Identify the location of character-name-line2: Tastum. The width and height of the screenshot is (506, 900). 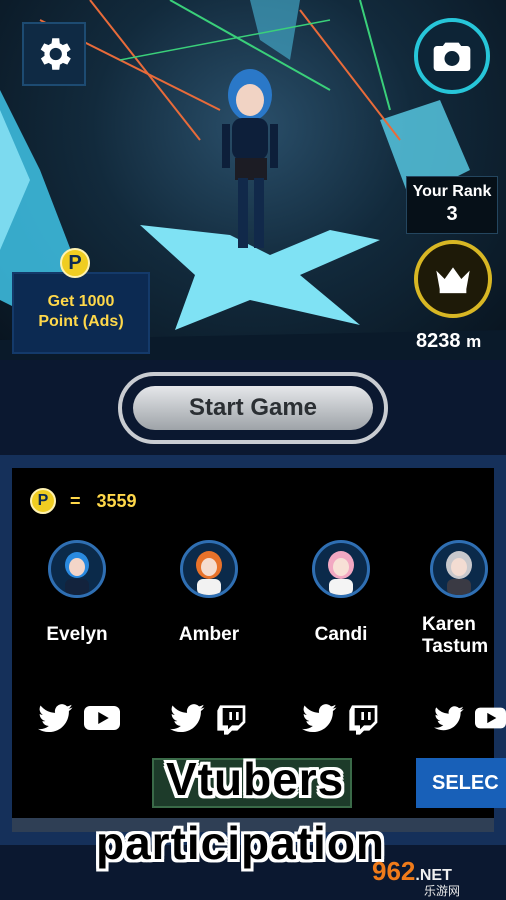
(455, 646).